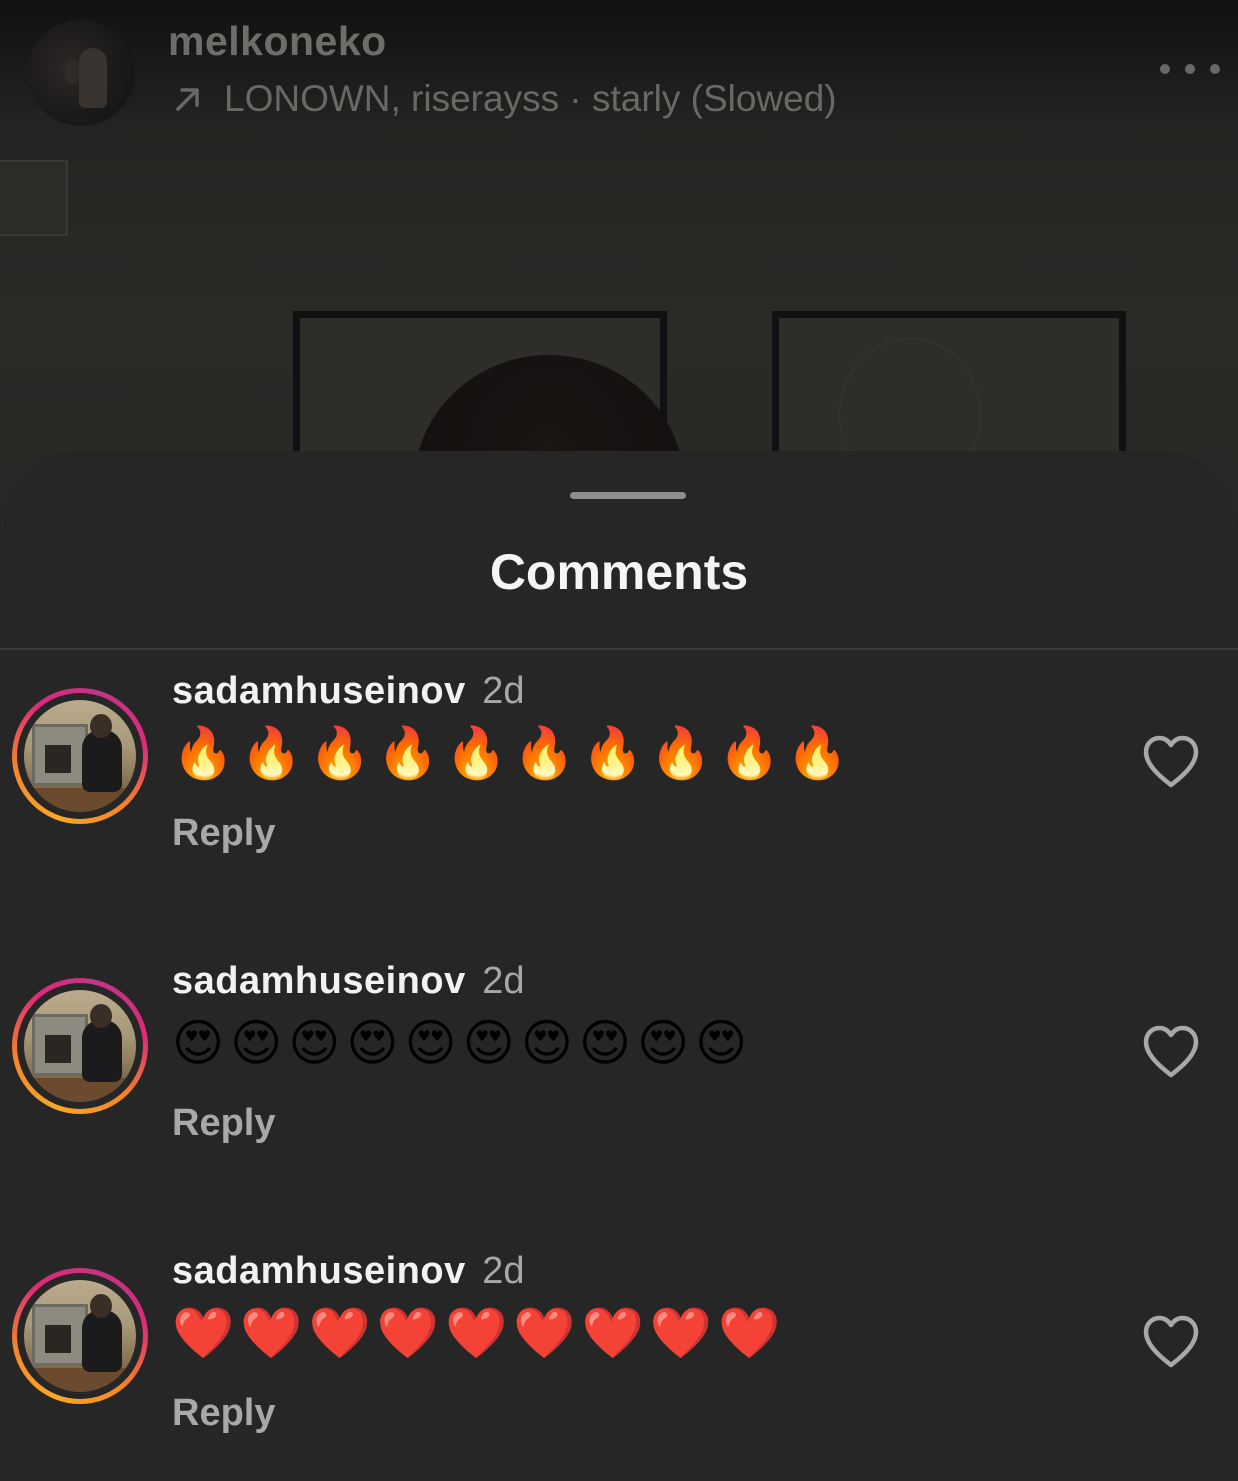  I want to click on comment-text: 🔥🔥🔥🔥🔥🔥🔥🔥🔥🔥, so click(513, 753).